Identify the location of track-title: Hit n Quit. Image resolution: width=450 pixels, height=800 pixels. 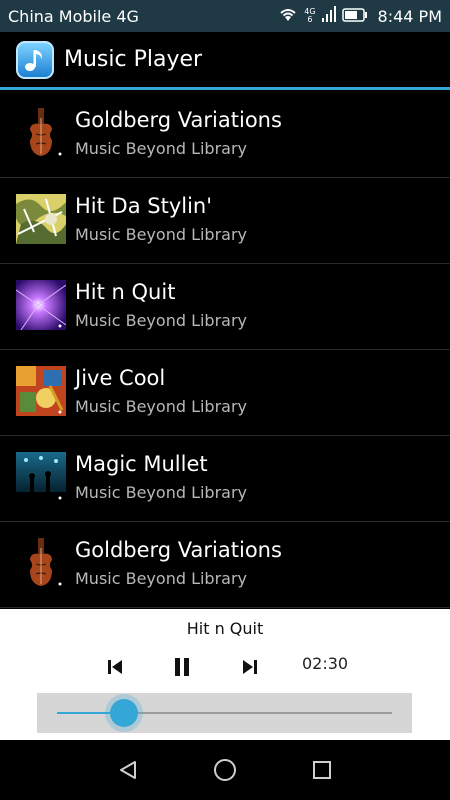
(125, 292).